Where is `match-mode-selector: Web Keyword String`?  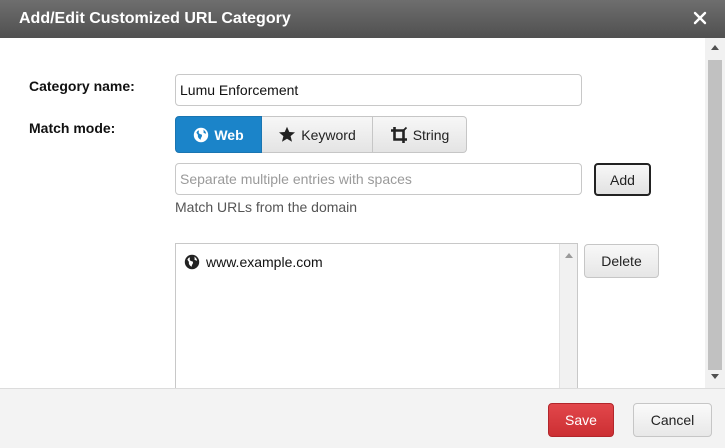
match-mode-selector: Web Keyword String is located at coordinates (321, 134).